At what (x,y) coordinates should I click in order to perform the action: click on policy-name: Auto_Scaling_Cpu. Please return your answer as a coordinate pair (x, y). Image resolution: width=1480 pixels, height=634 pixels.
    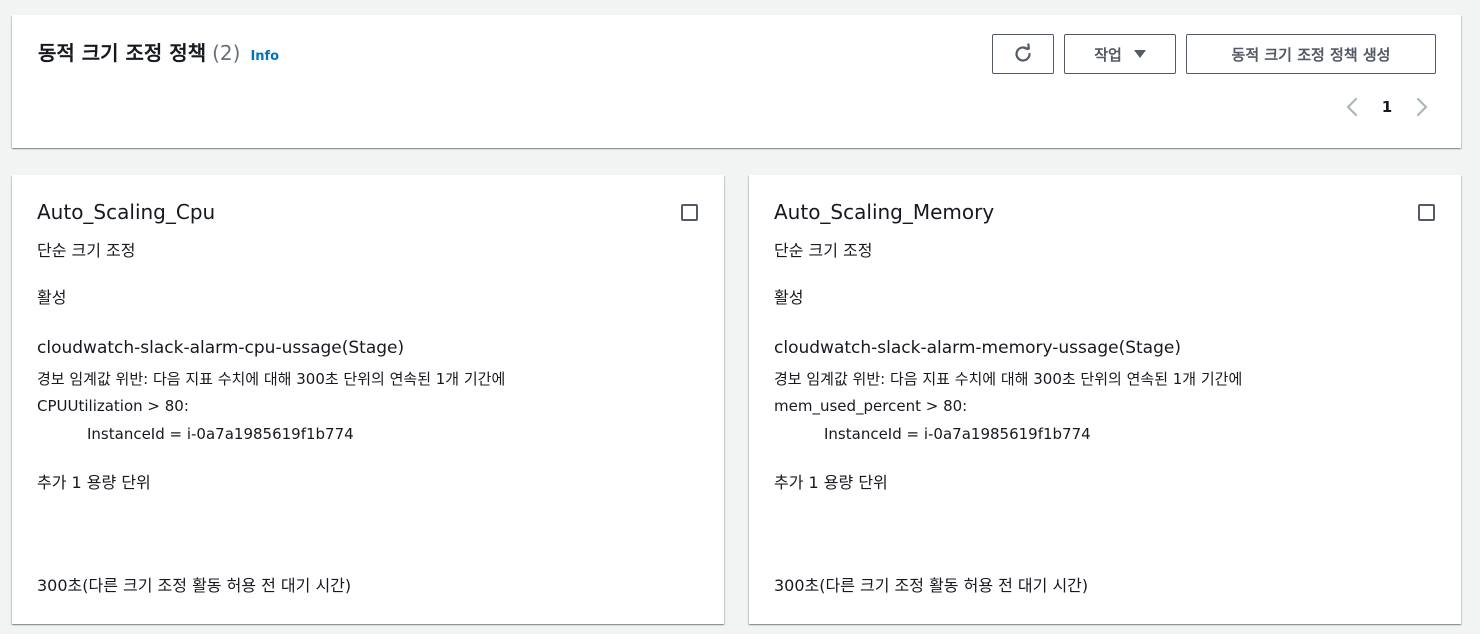
    Looking at the image, I should click on (126, 212).